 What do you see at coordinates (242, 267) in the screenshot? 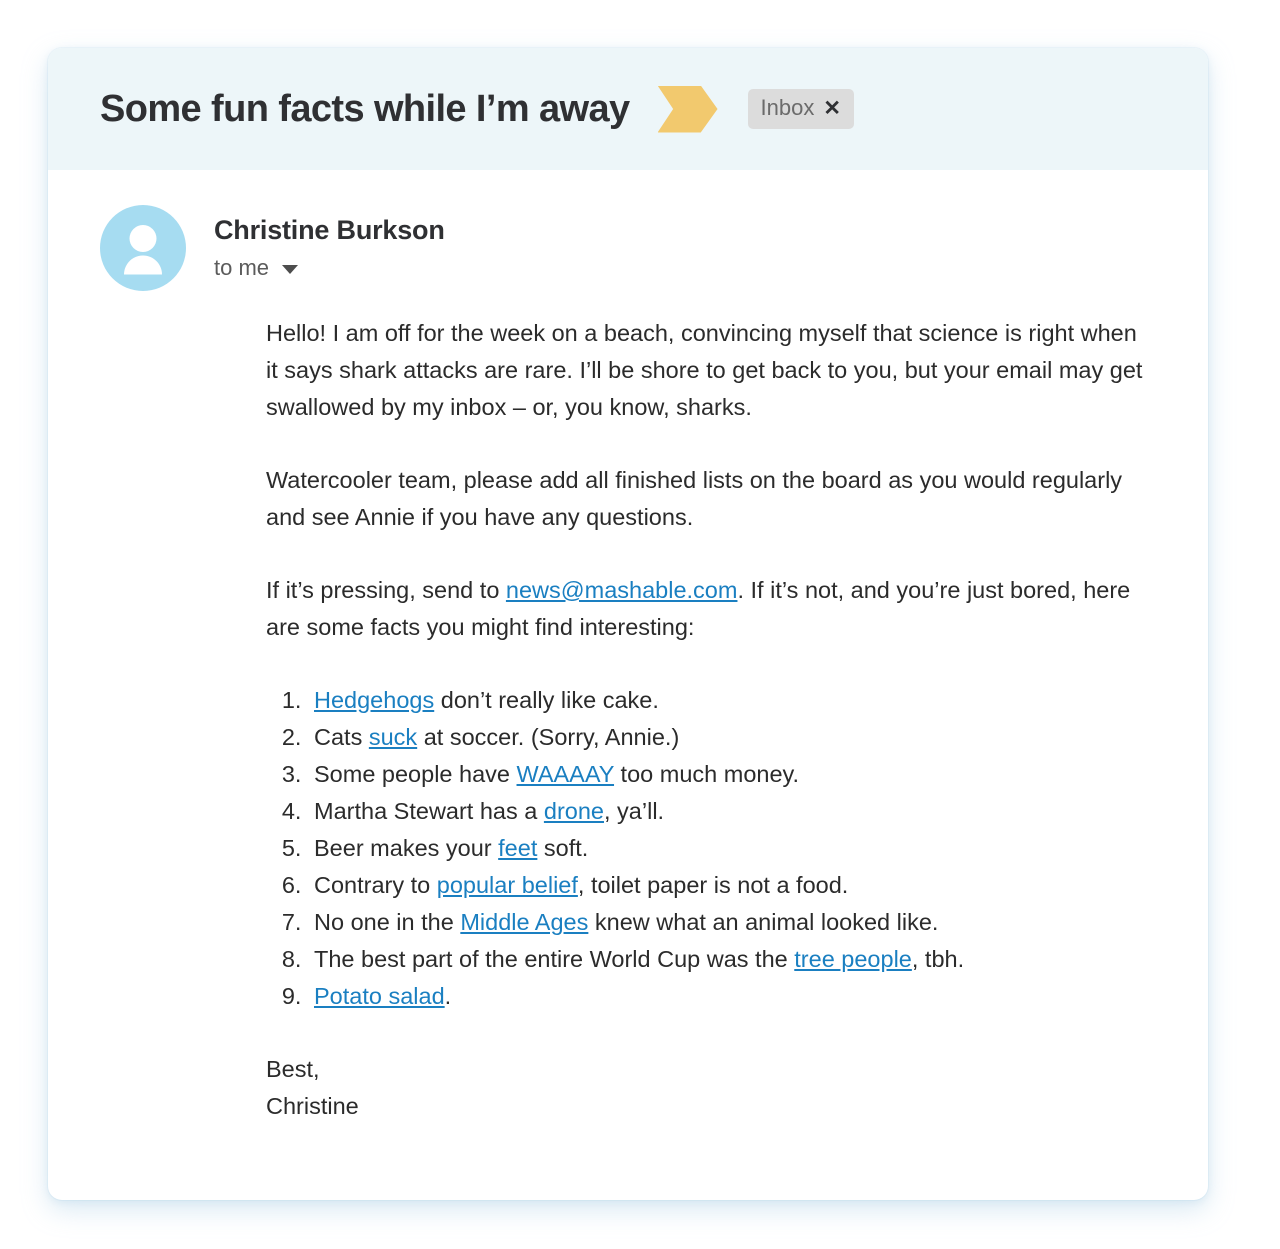
I see `recipient-label: to me` at bounding box center [242, 267].